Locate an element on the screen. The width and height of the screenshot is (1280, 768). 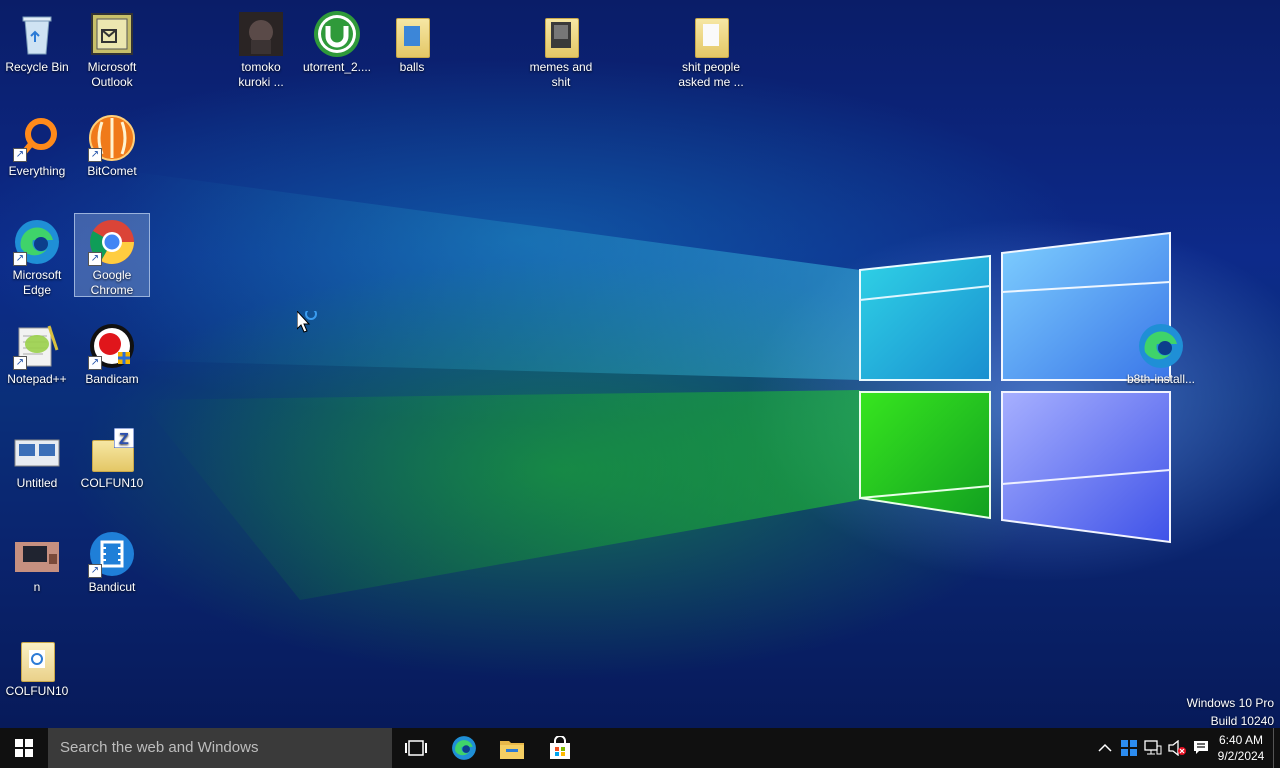
system-tray: 6:40 AM 9/2/2024 is located at coordinates (1186, 748).